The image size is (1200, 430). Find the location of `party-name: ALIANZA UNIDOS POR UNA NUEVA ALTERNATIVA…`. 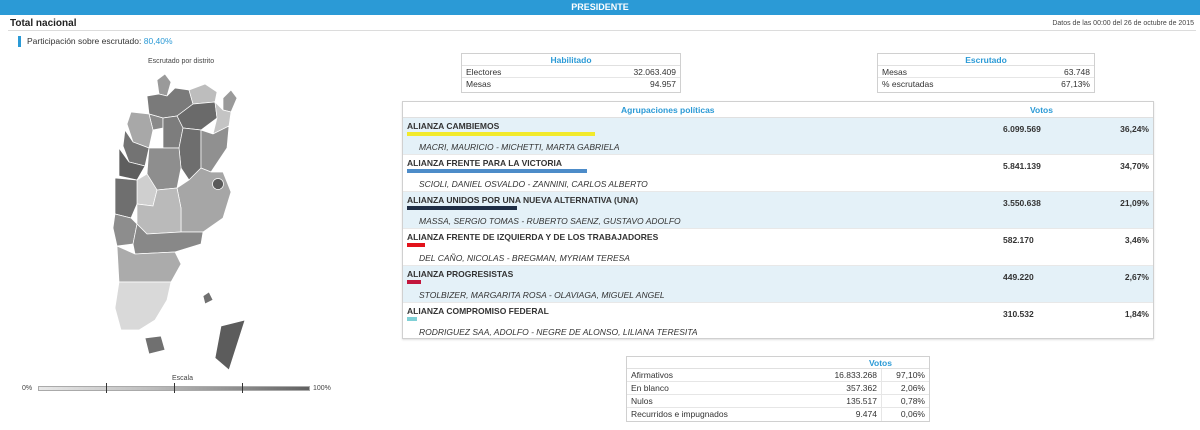

party-name: ALIANZA UNIDOS POR UNA NUEVA ALTERNATIVA… is located at coordinates (523, 200).